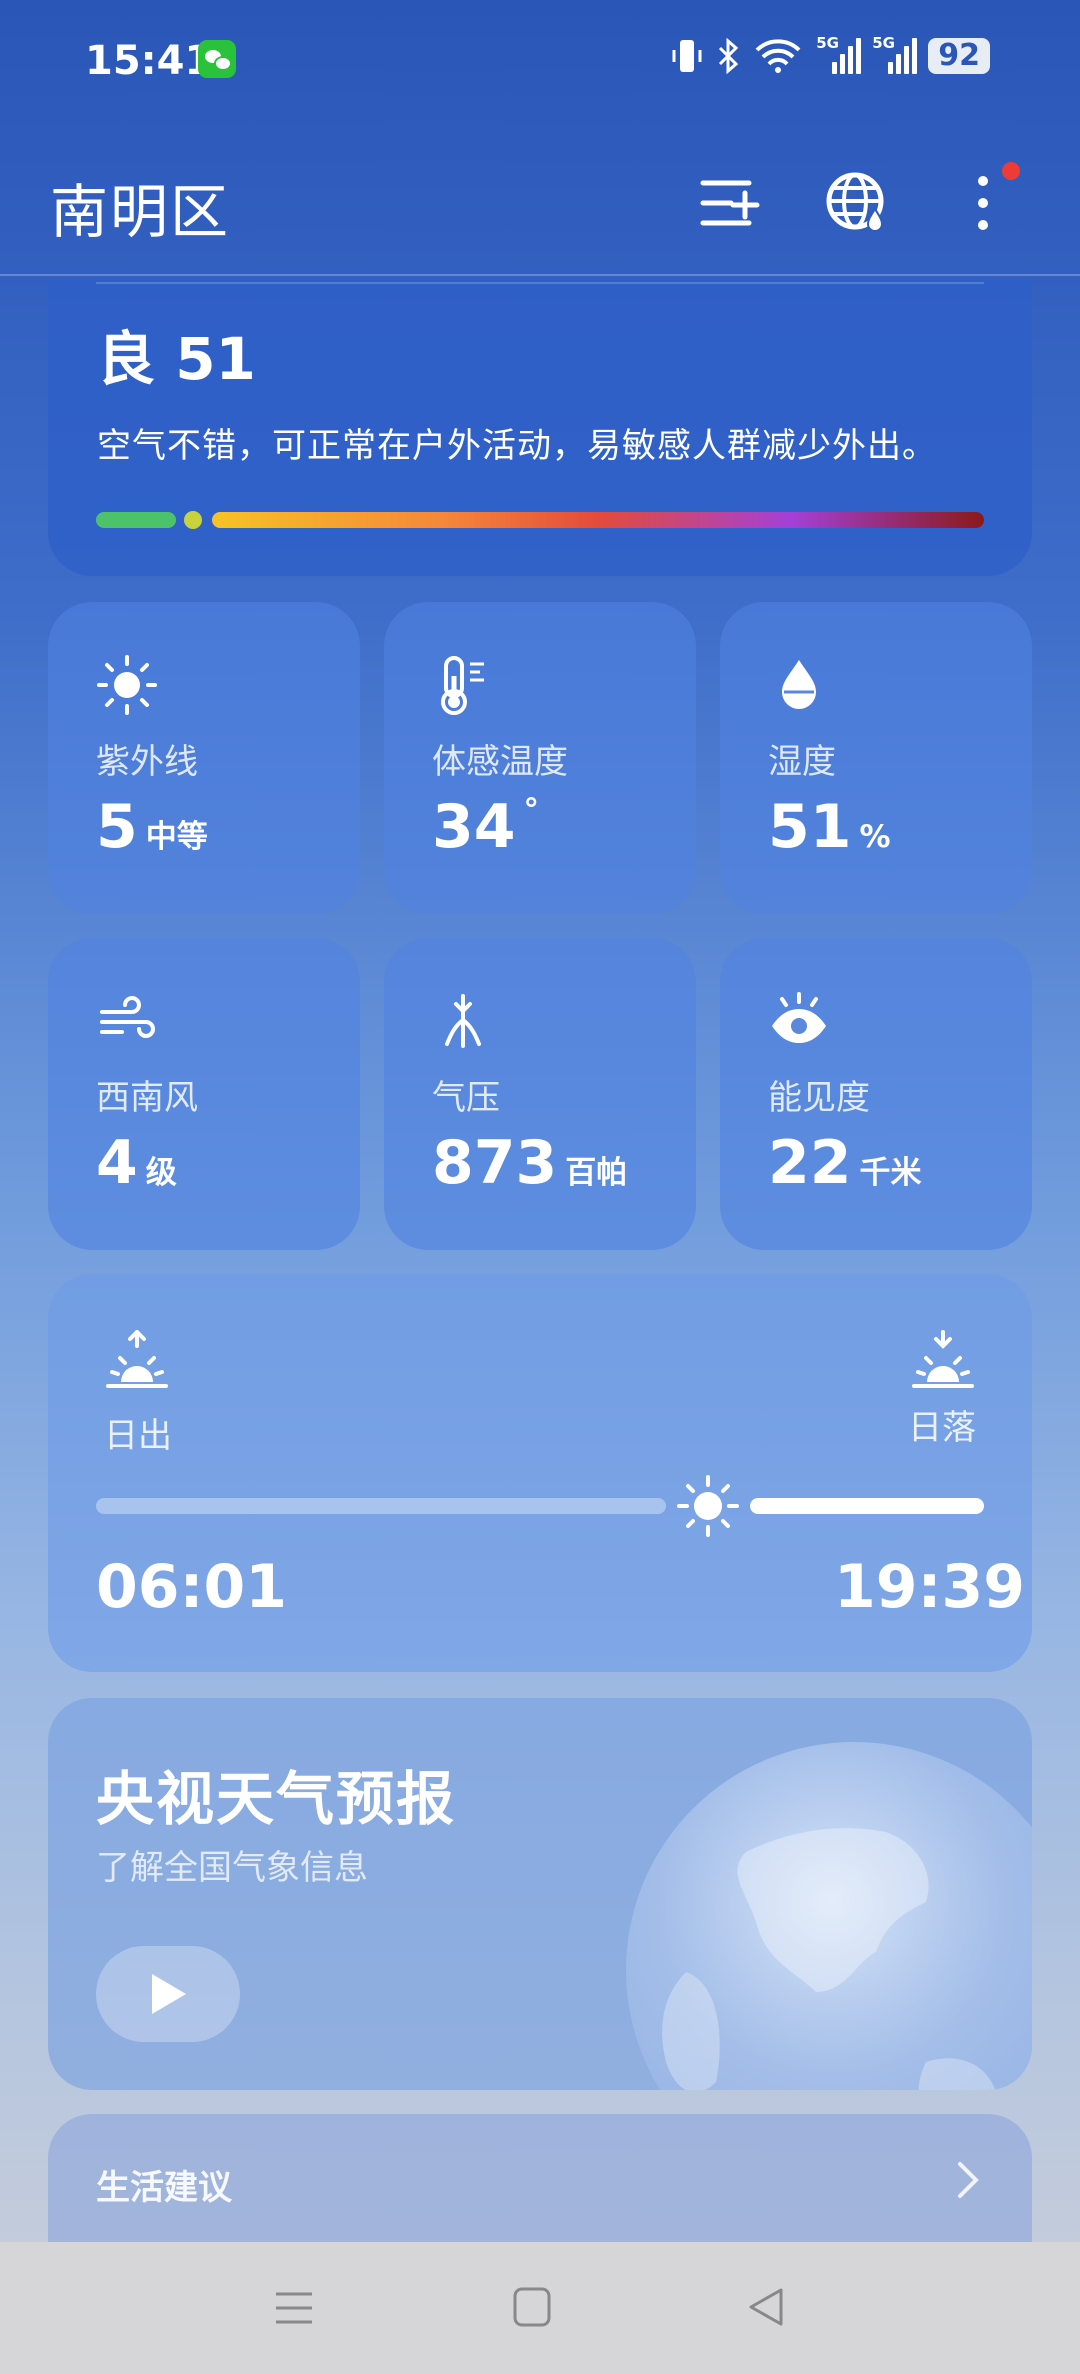 The image size is (1080, 2374). What do you see at coordinates (137, 1359) in the screenshot?
I see `sunrise-icon` at bounding box center [137, 1359].